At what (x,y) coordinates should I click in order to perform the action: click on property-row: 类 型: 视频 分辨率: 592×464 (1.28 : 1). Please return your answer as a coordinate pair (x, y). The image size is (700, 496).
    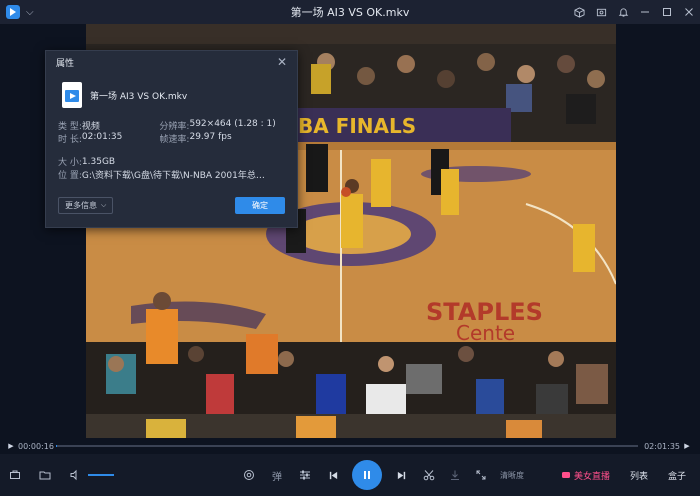
    Looking at the image, I should click on (171, 125).